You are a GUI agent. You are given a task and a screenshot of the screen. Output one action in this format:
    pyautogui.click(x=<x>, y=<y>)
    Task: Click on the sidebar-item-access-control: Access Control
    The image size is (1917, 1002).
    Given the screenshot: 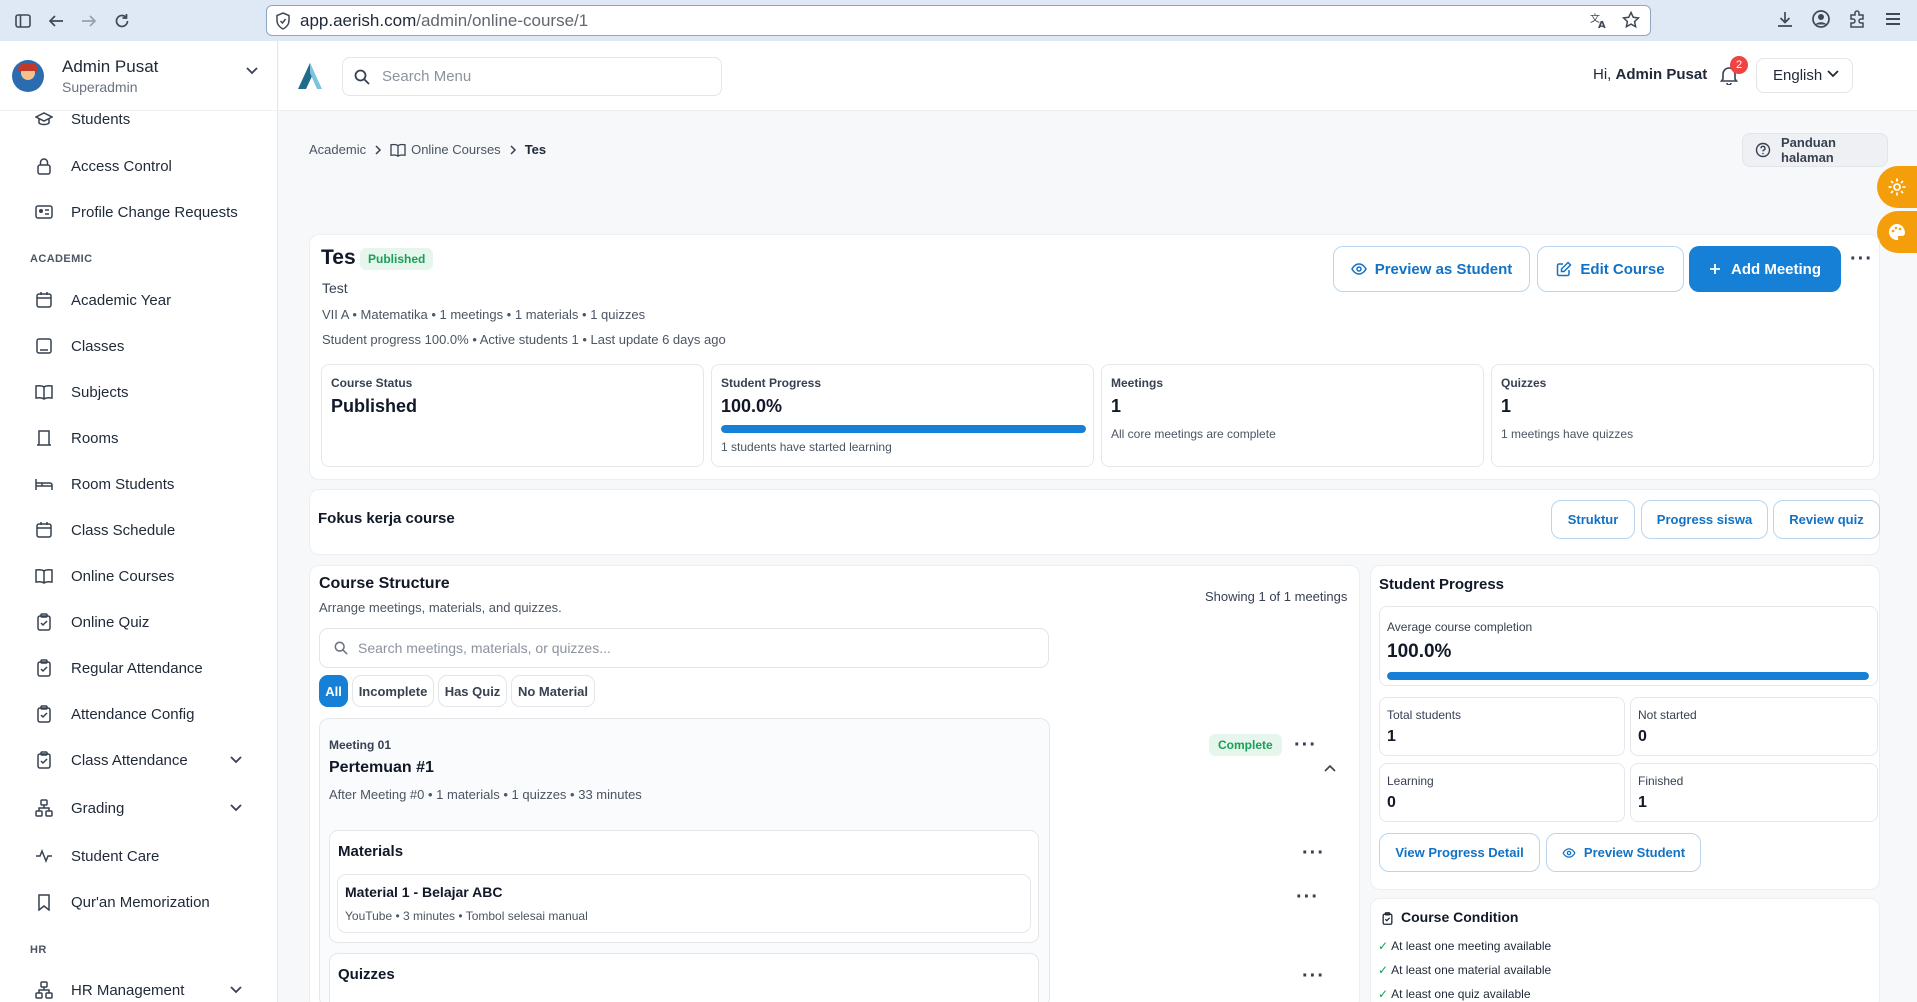 What is the action you would take?
    pyautogui.click(x=138, y=166)
    